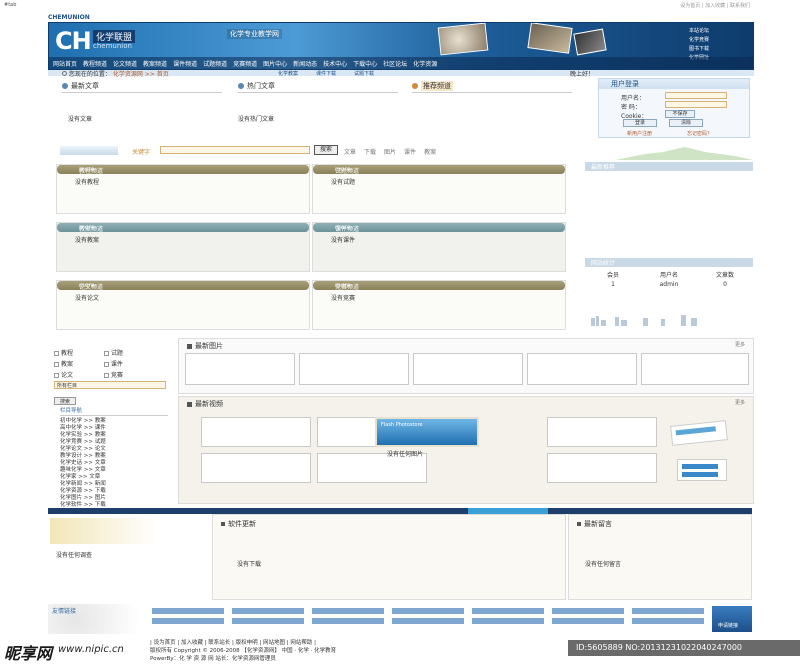  I want to click on friend-title: 友情链接, so click(64, 611).